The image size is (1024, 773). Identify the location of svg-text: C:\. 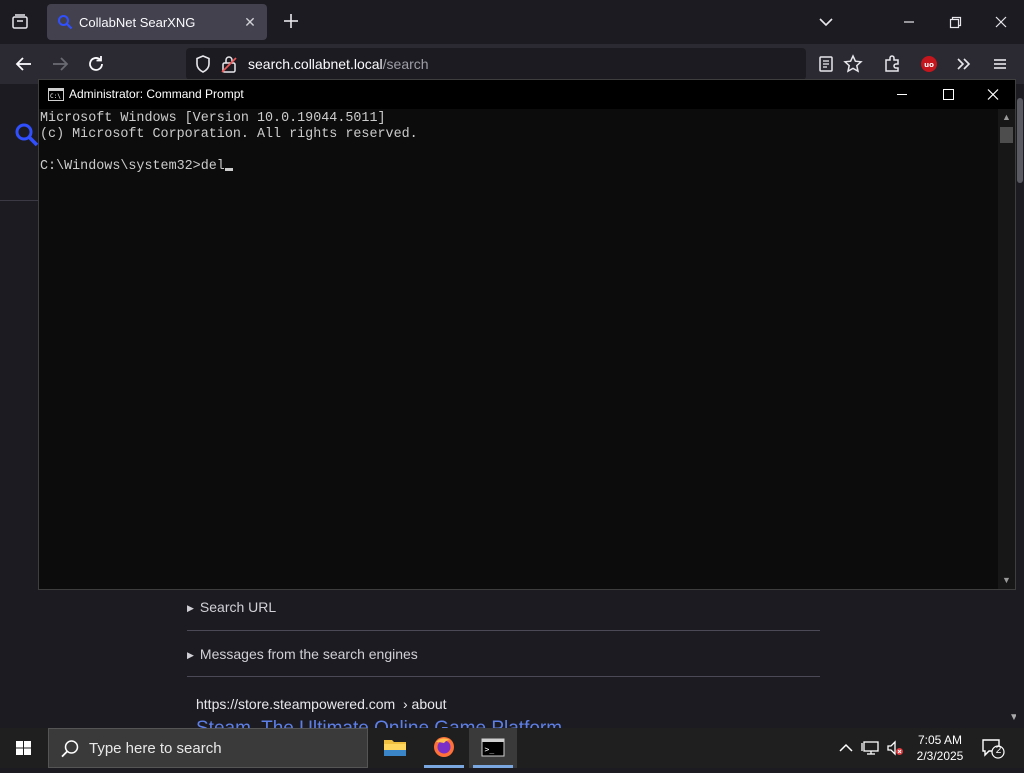
(55, 96).